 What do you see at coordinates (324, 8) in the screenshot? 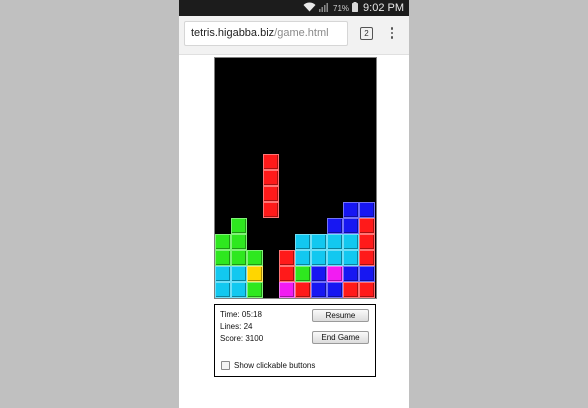
I see `signal-icon` at bounding box center [324, 8].